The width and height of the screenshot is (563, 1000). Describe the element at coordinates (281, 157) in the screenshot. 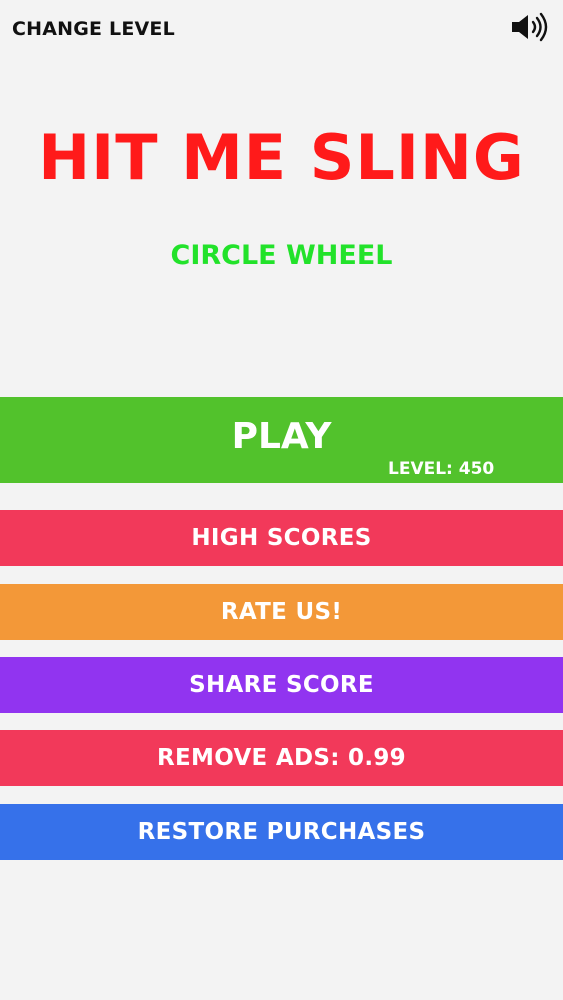

I see `game-title: HIT ME SLING` at that location.